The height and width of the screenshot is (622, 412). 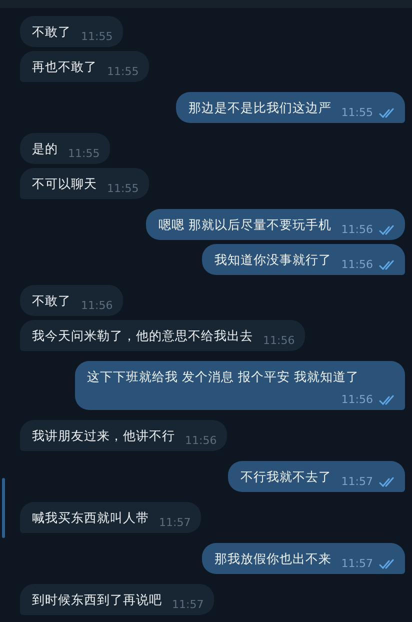 What do you see at coordinates (3, 508) in the screenshot?
I see `scrollbar` at bounding box center [3, 508].